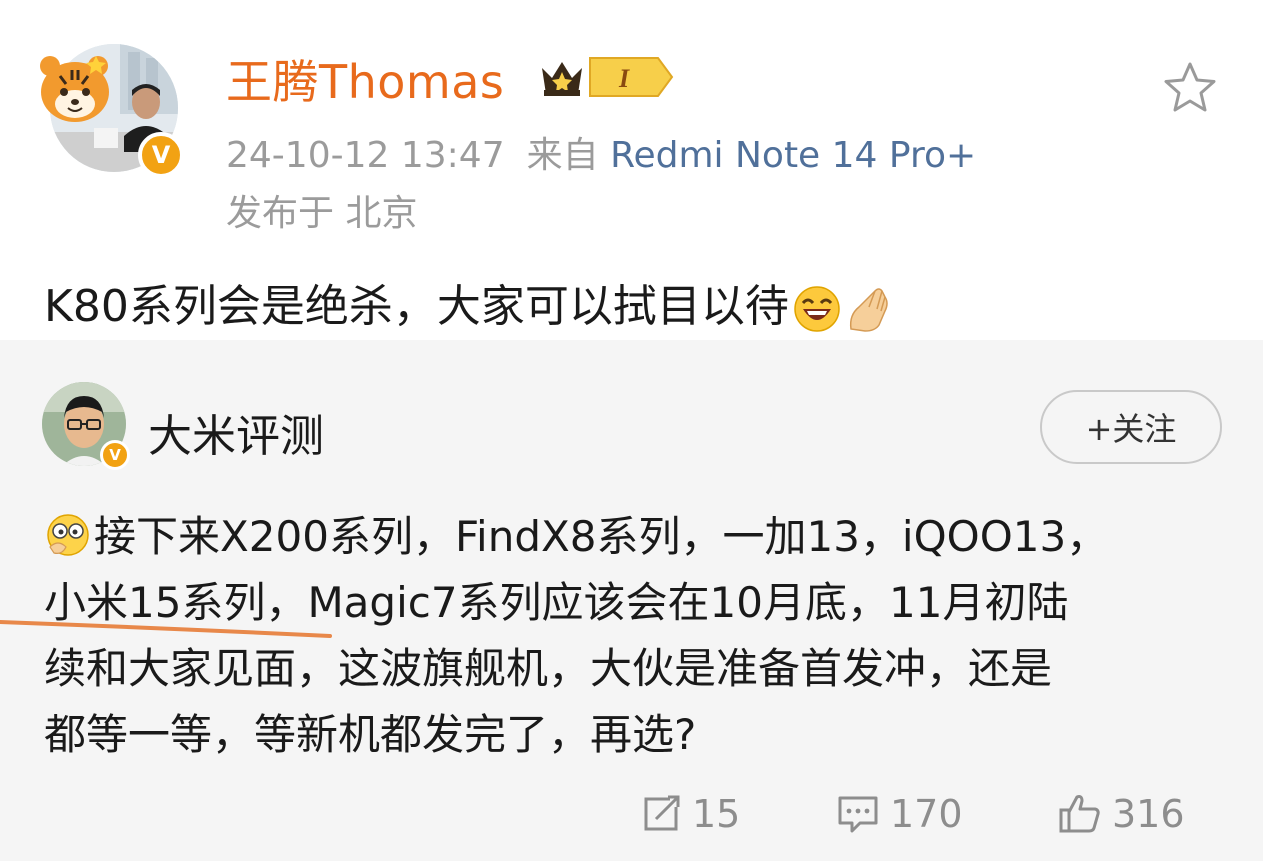  What do you see at coordinates (601, 152) in the screenshot?
I see `post-meta: 24-10-12 13:47 来自 Redmi Note 14 Pro+` at bounding box center [601, 152].